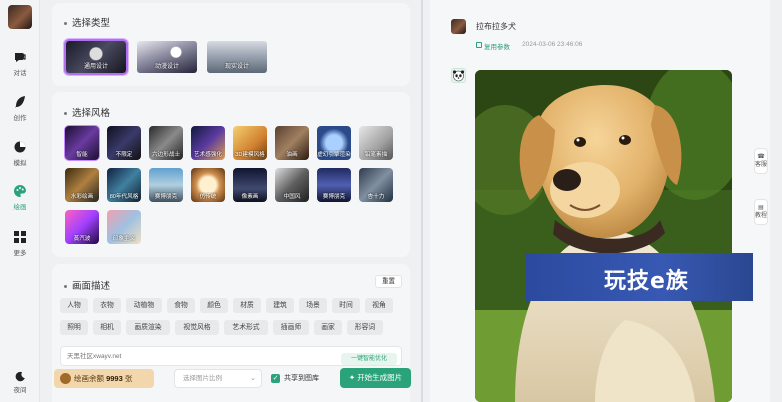  What do you see at coordinates (20, 102) in the screenshot?
I see `feather-icon` at bounding box center [20, 102].